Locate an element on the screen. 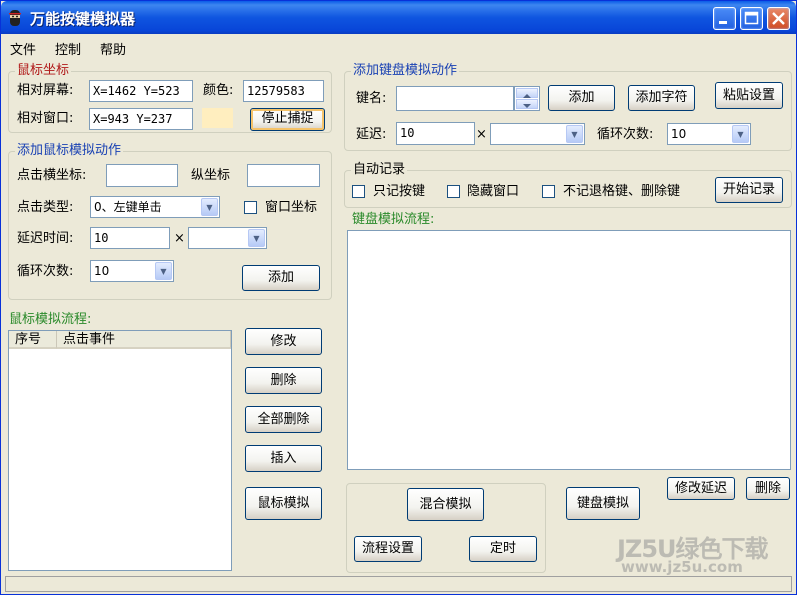 Image resolution: width=797 pixels, height=595 pixels. delay-label: 延迟时间: is located at coordinates (45, 238).